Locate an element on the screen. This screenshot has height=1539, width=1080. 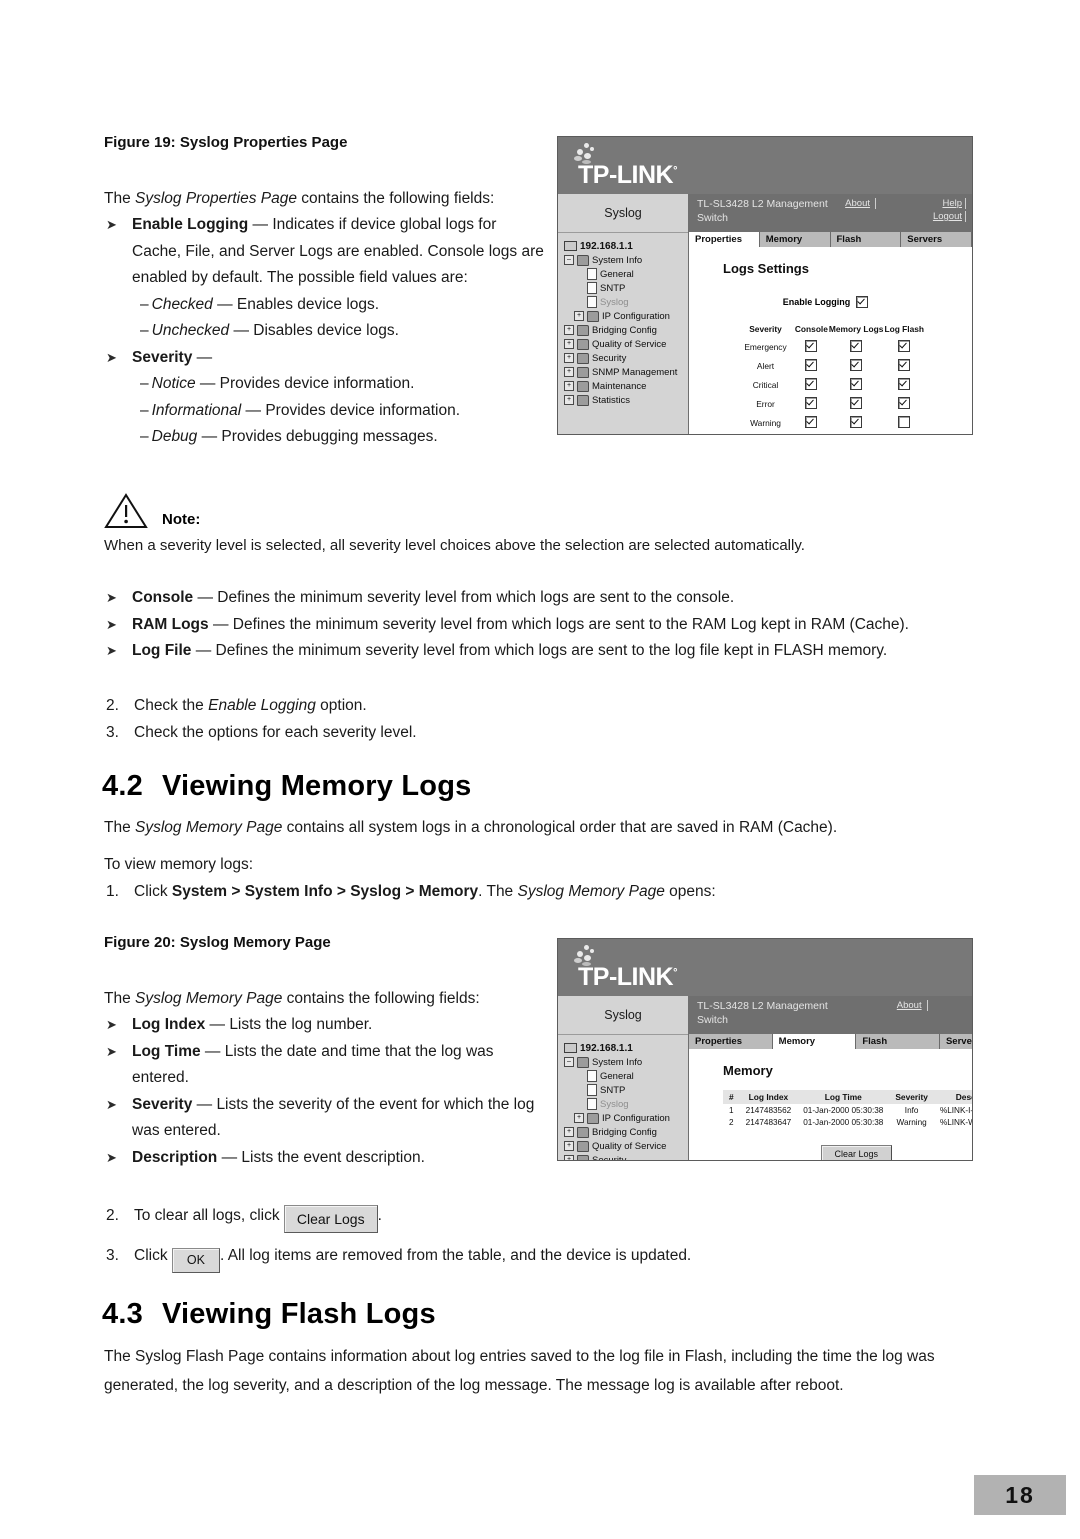
tree-item-statistics: + Statistics is located at coordinates (626, 400).